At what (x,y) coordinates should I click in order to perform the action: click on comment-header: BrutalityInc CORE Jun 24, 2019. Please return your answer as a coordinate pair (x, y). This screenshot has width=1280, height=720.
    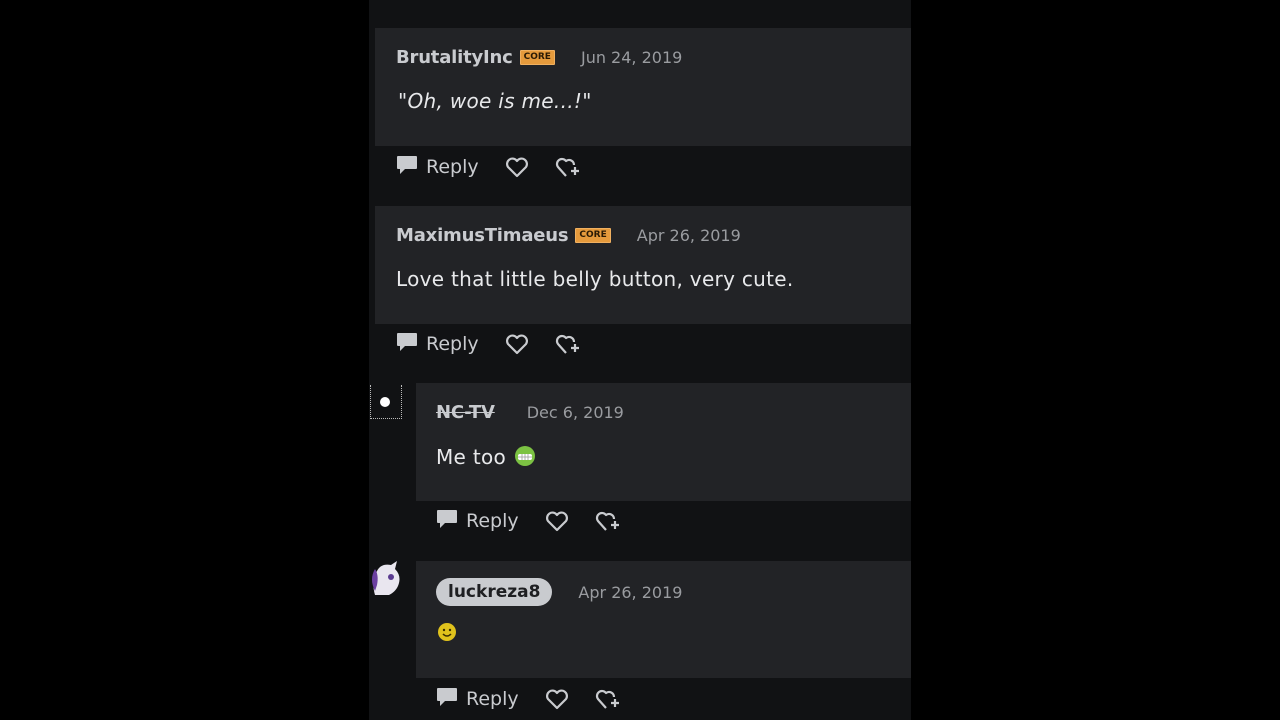
    Looking at the image, I should click on (539, 57).